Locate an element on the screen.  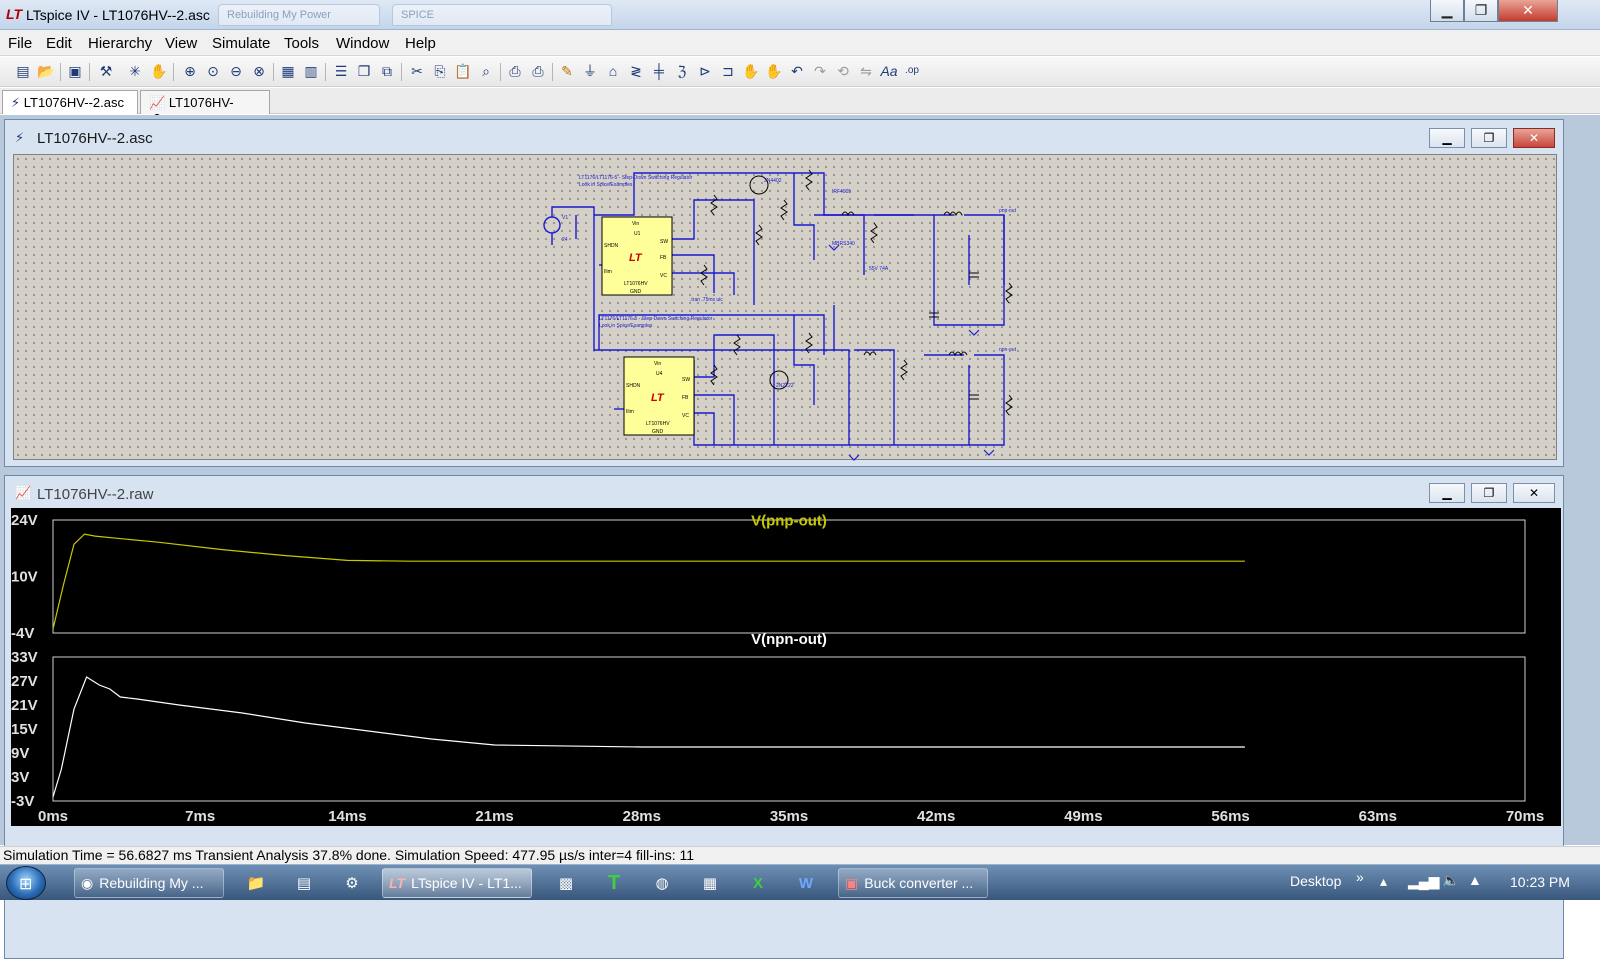
waveform-close-button: ✕ is located at coordinates (1534, 493).